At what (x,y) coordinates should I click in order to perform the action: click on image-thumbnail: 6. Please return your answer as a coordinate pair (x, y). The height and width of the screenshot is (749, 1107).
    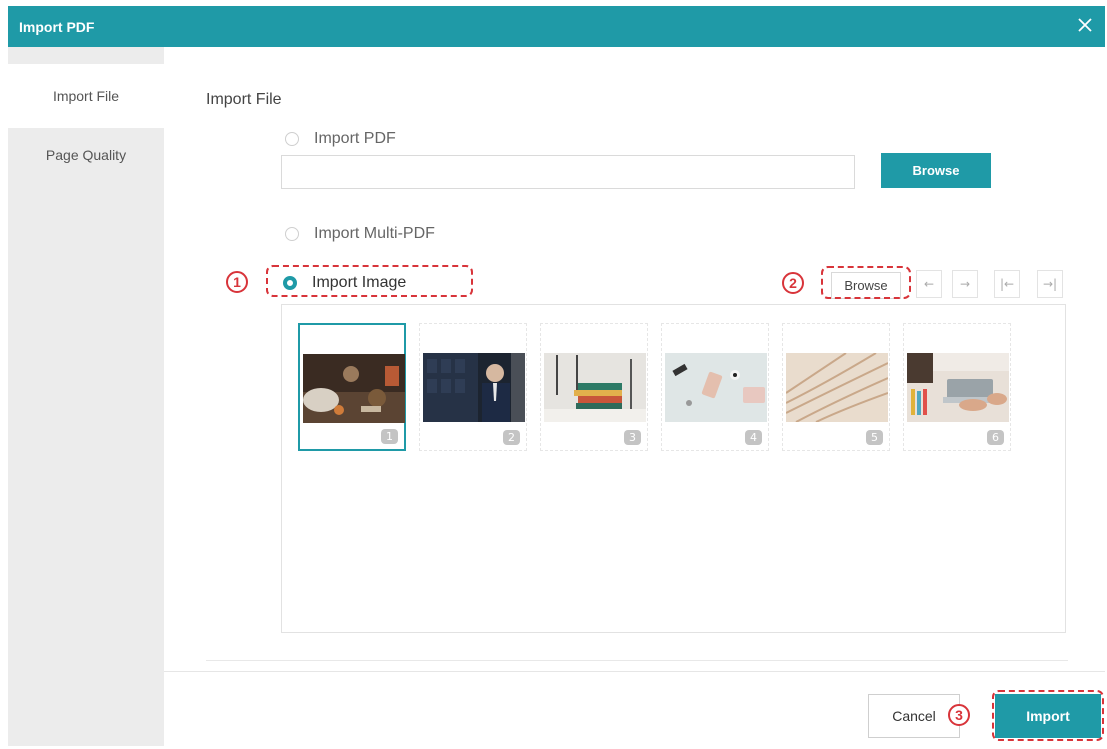
    Looking at the image, I should click on (957, 387).